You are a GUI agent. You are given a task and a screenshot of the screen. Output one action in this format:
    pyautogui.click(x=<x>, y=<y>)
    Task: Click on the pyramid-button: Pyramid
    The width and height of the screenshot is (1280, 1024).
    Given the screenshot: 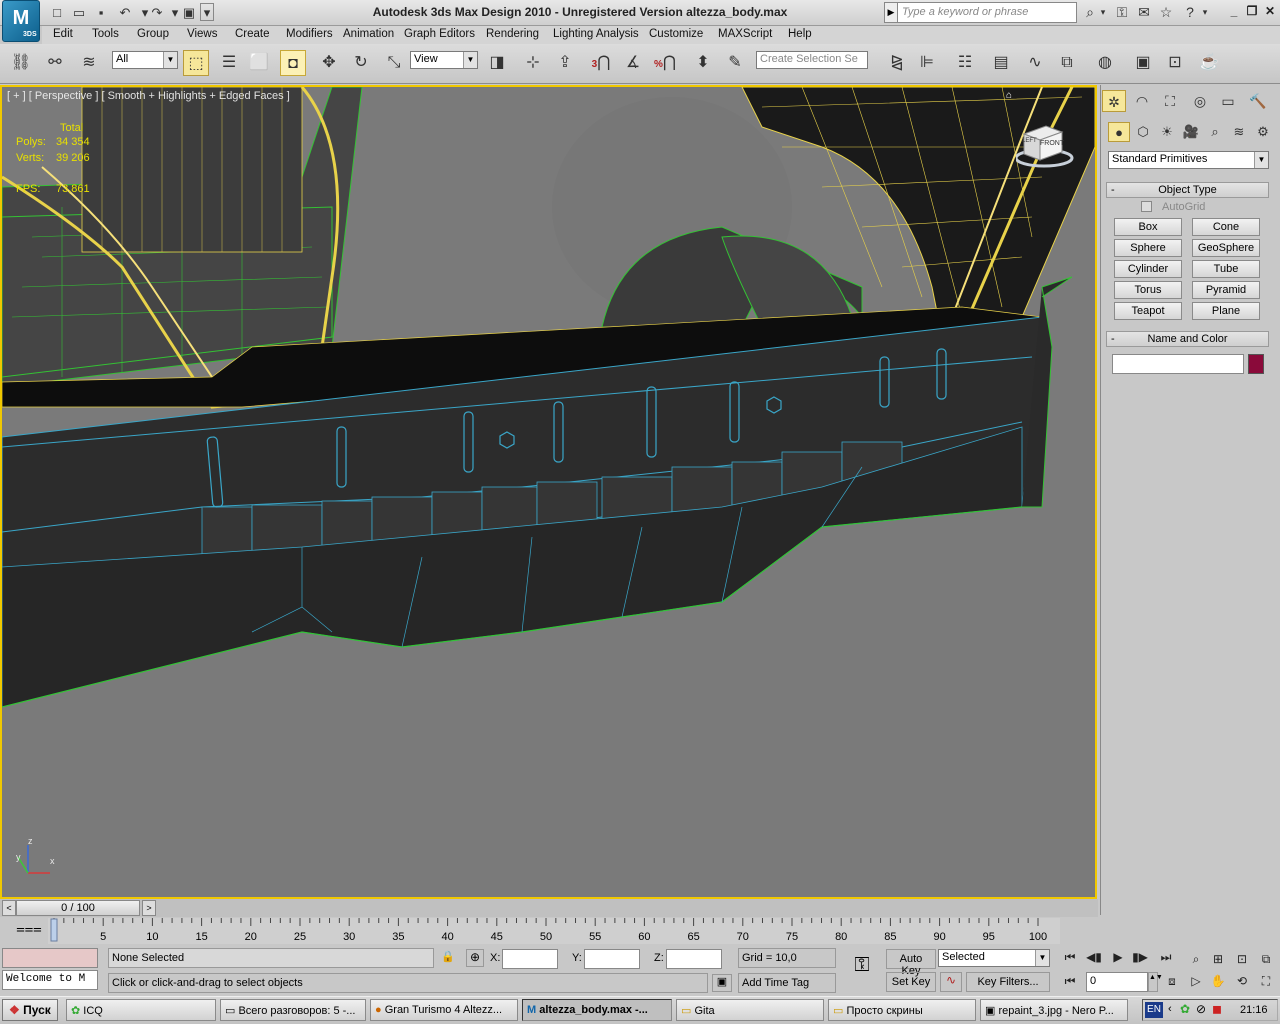 What is the action you would take?
    pyautogui.click(x=1226, y=290)
    